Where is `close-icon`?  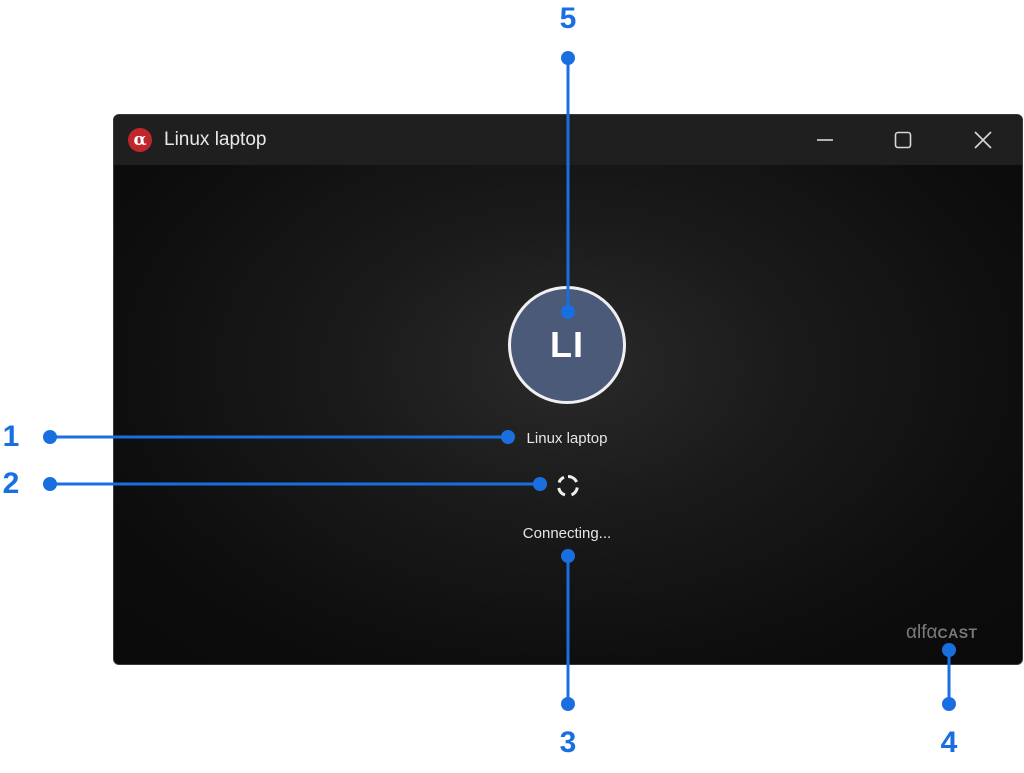
close-icon is located at coordinates (983, 140).